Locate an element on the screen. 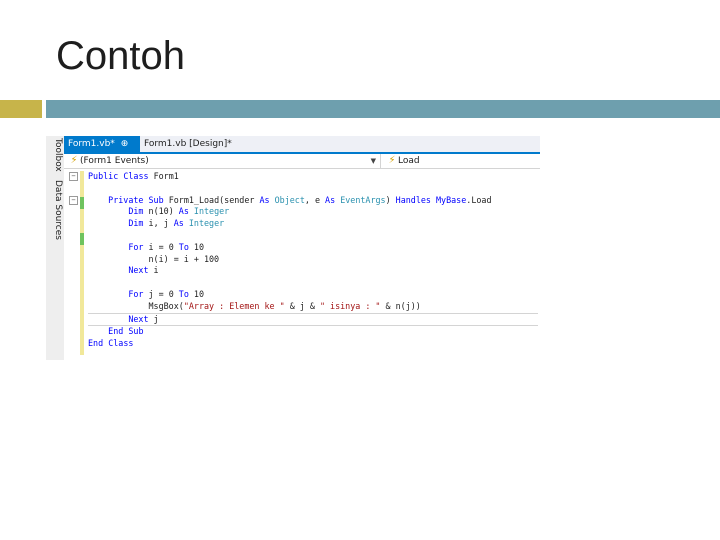 This screenshot has height=540, width=720. tab-label: Form1.vb [Design]* is located at coordinates (188, 144).